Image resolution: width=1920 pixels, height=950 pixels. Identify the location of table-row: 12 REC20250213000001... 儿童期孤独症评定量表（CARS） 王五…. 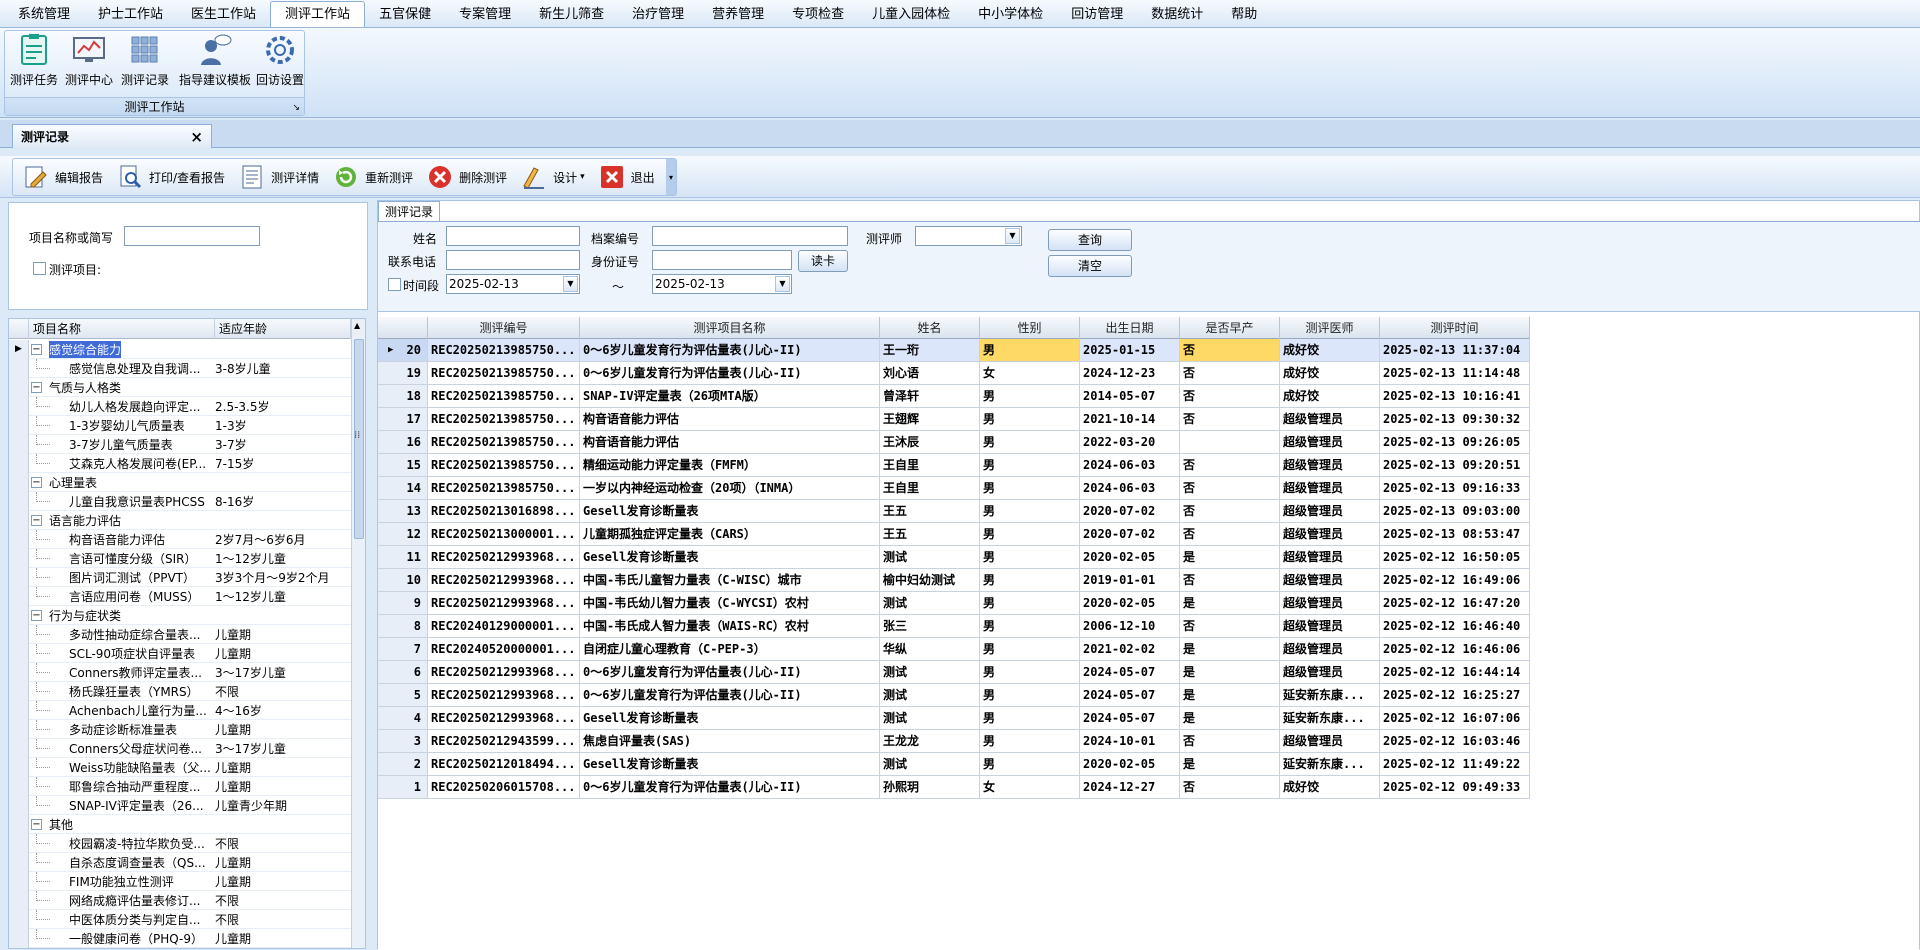
(954, 534).